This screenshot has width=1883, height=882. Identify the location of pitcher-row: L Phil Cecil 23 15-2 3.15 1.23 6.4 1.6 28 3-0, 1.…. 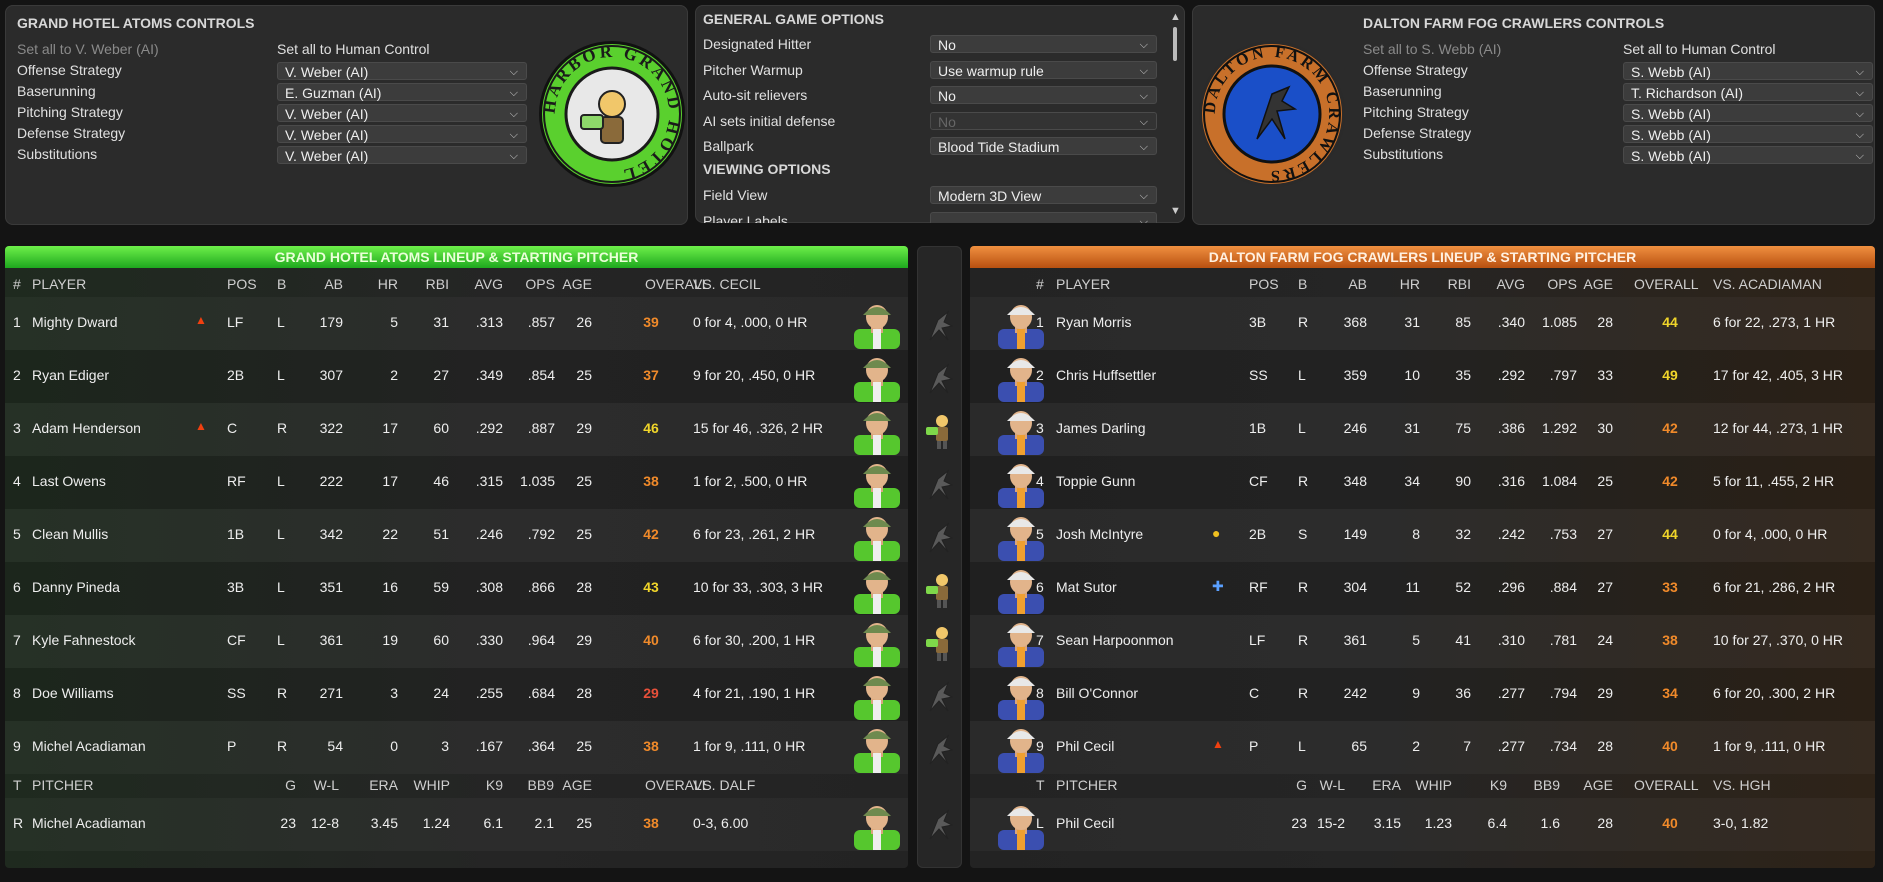
(1422, 824).